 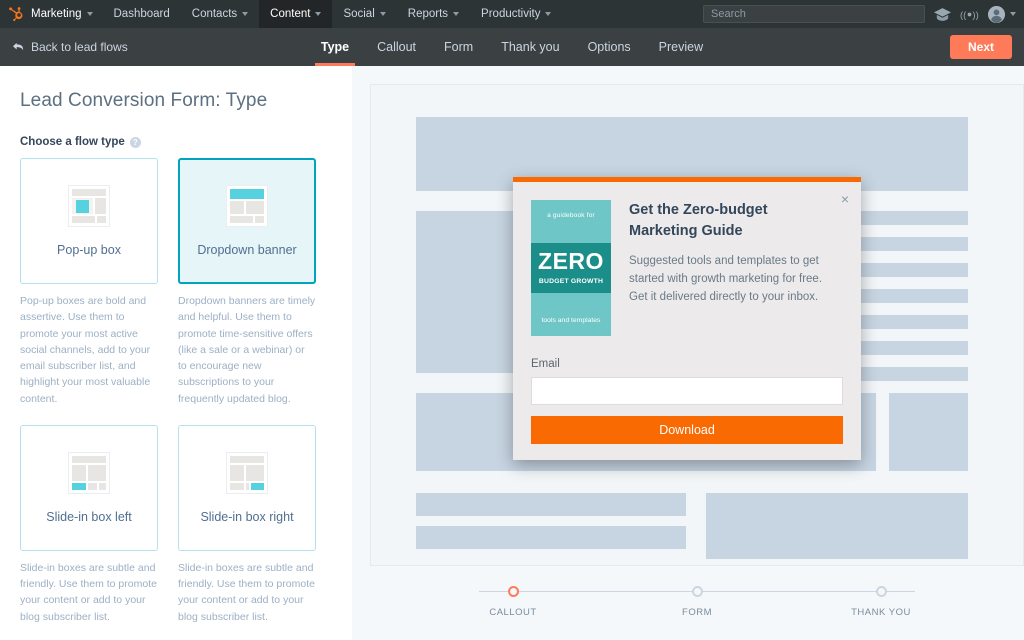 I want to click on nav-item-label: Social, so click(x=359, y=14).